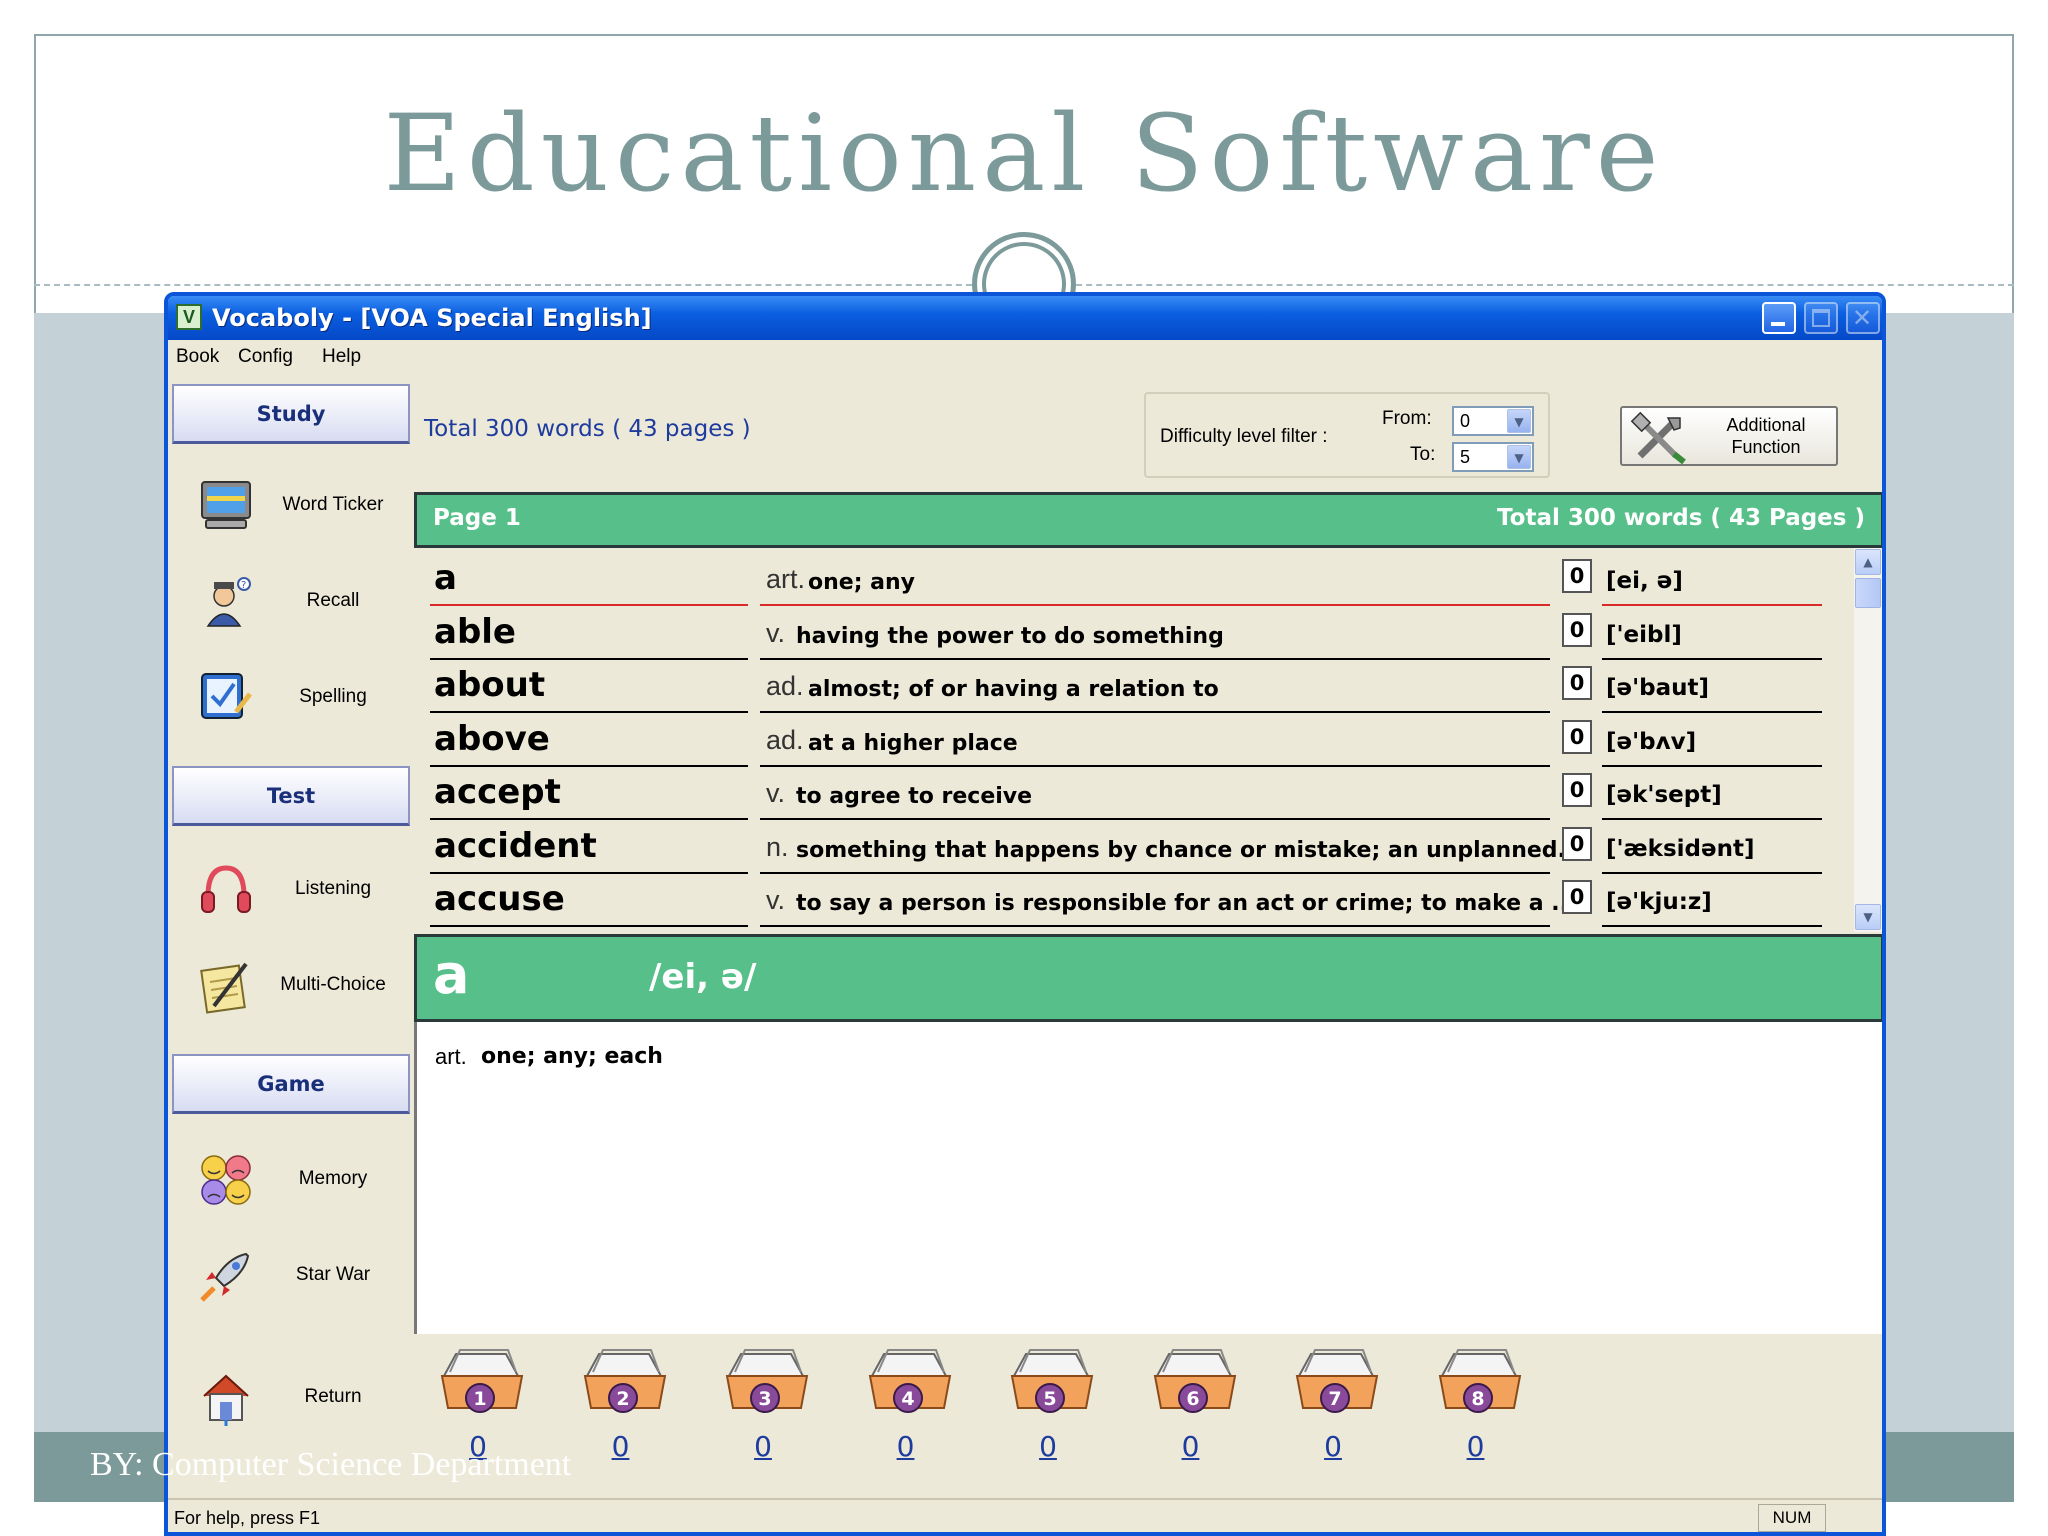 Image resolution: width=2048 pixels, height=1536 pixels. Describe the element at coordinates (189, 317) in the screenshot. I see `app-icon: V` at that location.